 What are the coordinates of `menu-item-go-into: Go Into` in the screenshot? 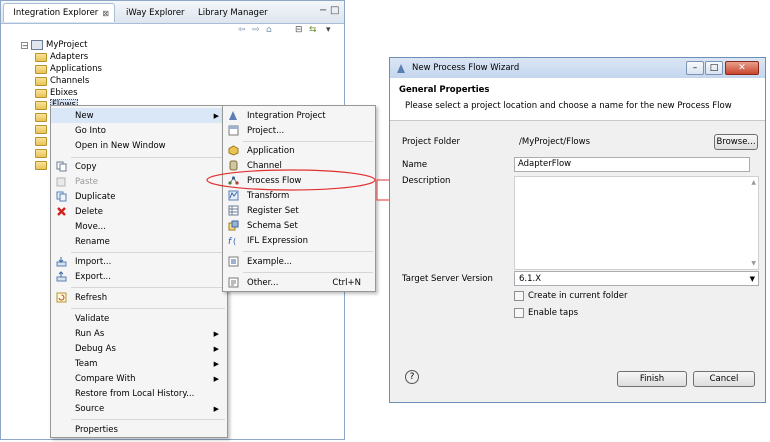 It's located at (139, 130).